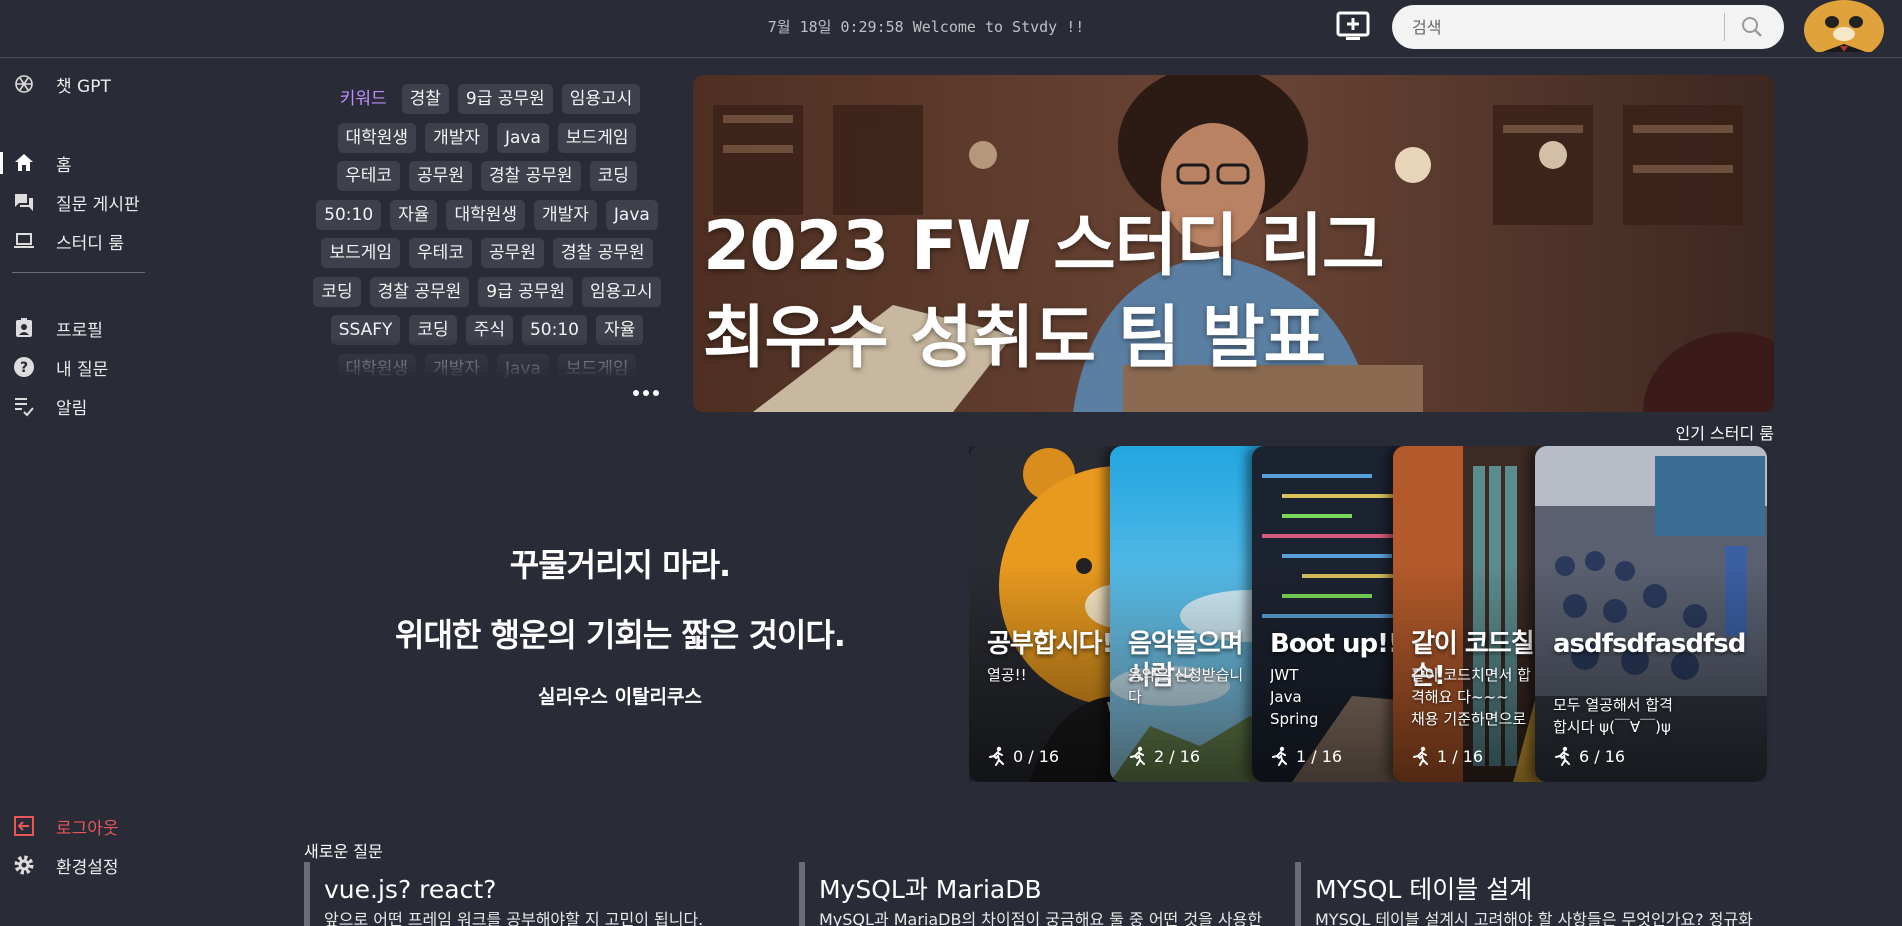 Image resolution: width=1902 pixels, height=926 pixels. I want to click on keyword-row: 보드게임 우테코 공무원 경찰 공무원, so click(487, 253).